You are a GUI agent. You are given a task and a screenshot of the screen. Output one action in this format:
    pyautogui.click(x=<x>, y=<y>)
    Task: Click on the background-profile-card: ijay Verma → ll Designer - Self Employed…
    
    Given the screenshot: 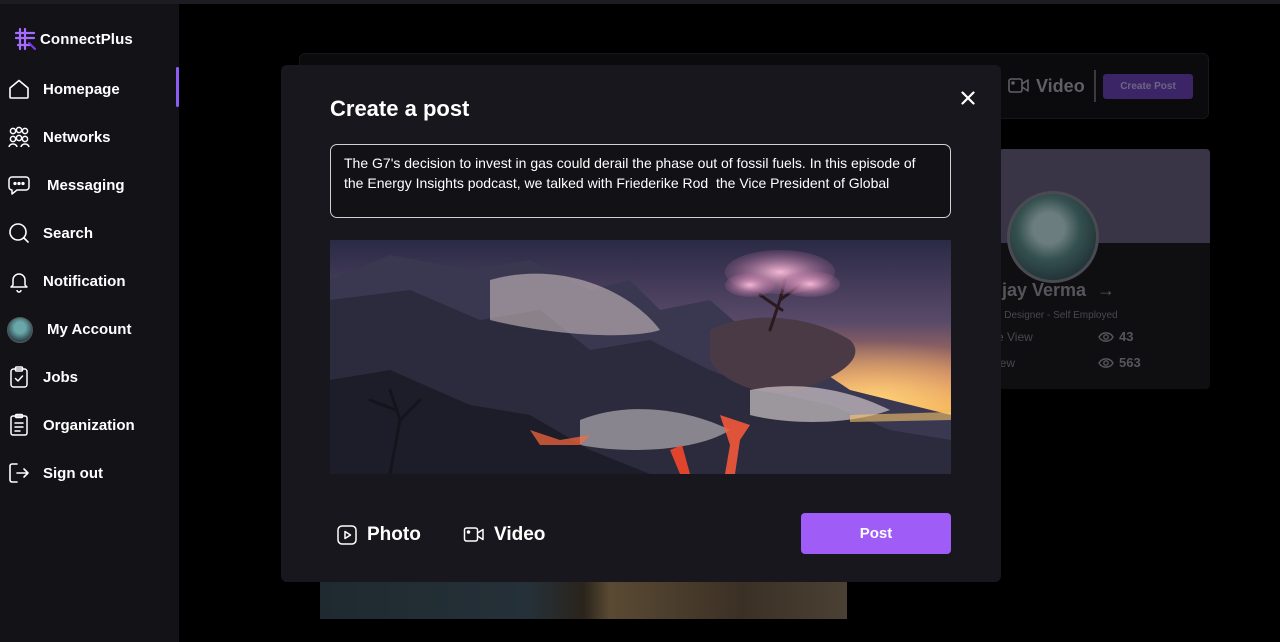 What is the action you would take?
    pyautogui.click(x=1104, y=269)
    